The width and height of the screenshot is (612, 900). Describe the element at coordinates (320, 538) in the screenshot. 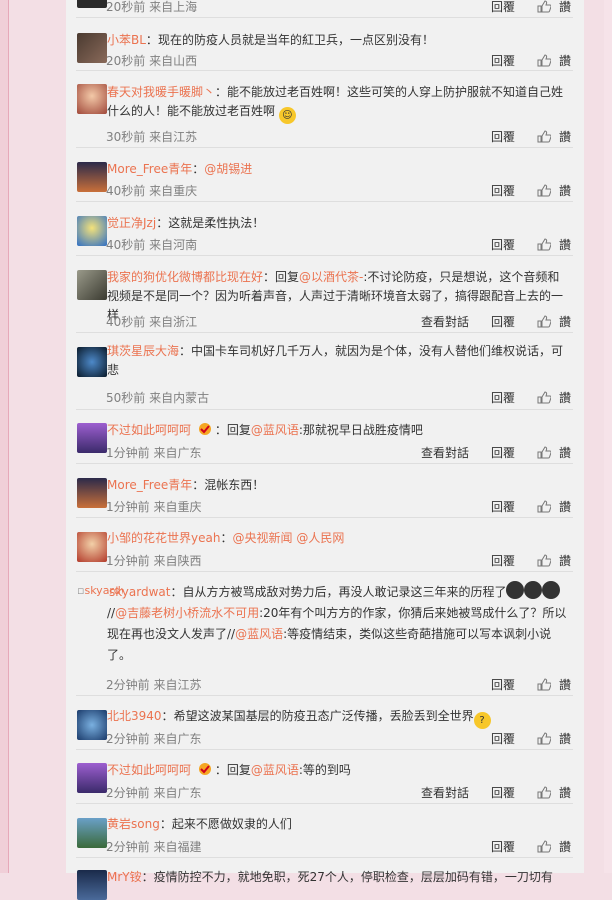

I see `mention-link: @人民网` at that location.